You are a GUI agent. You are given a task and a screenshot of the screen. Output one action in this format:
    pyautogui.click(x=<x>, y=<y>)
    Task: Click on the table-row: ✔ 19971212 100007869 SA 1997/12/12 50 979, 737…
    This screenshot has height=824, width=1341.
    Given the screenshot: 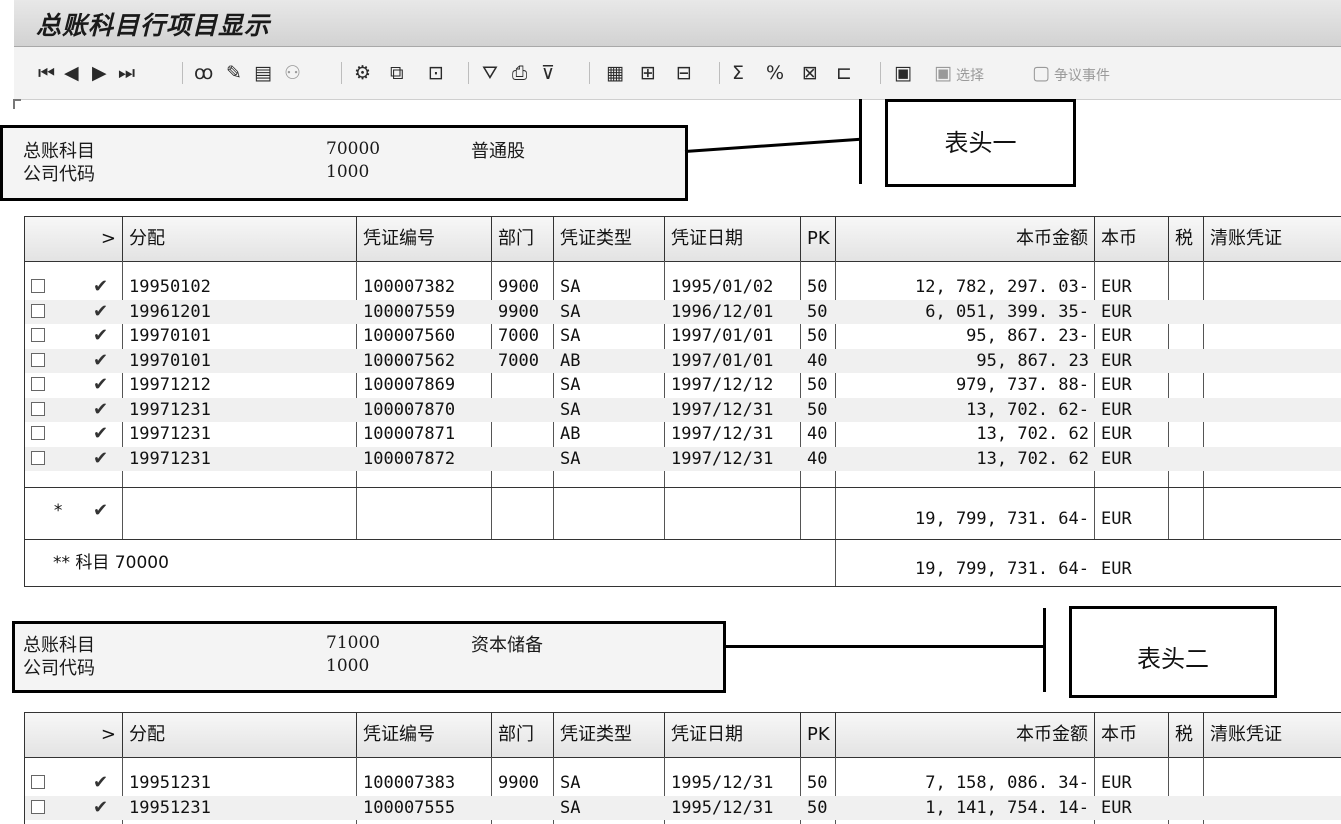 What is the action you would take?
    pyautogui.click(x=683, y=385)
    